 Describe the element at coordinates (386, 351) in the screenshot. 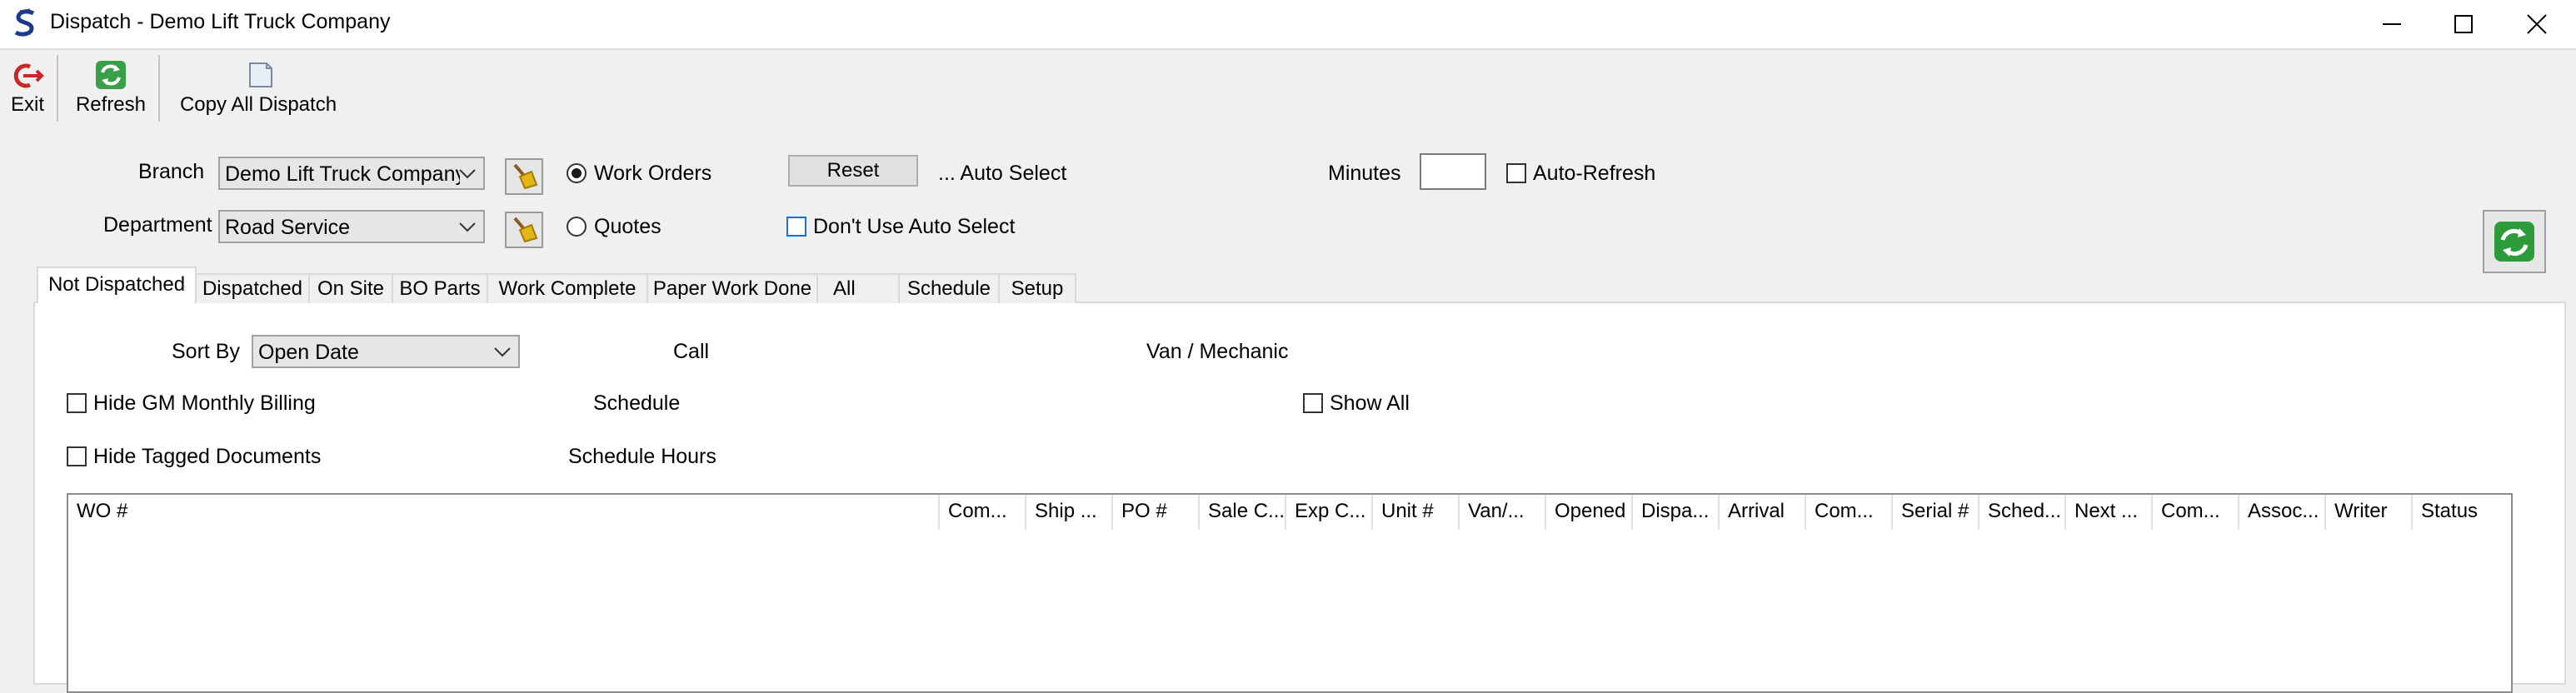

I see `sort-by-select: Open Date` at that location.